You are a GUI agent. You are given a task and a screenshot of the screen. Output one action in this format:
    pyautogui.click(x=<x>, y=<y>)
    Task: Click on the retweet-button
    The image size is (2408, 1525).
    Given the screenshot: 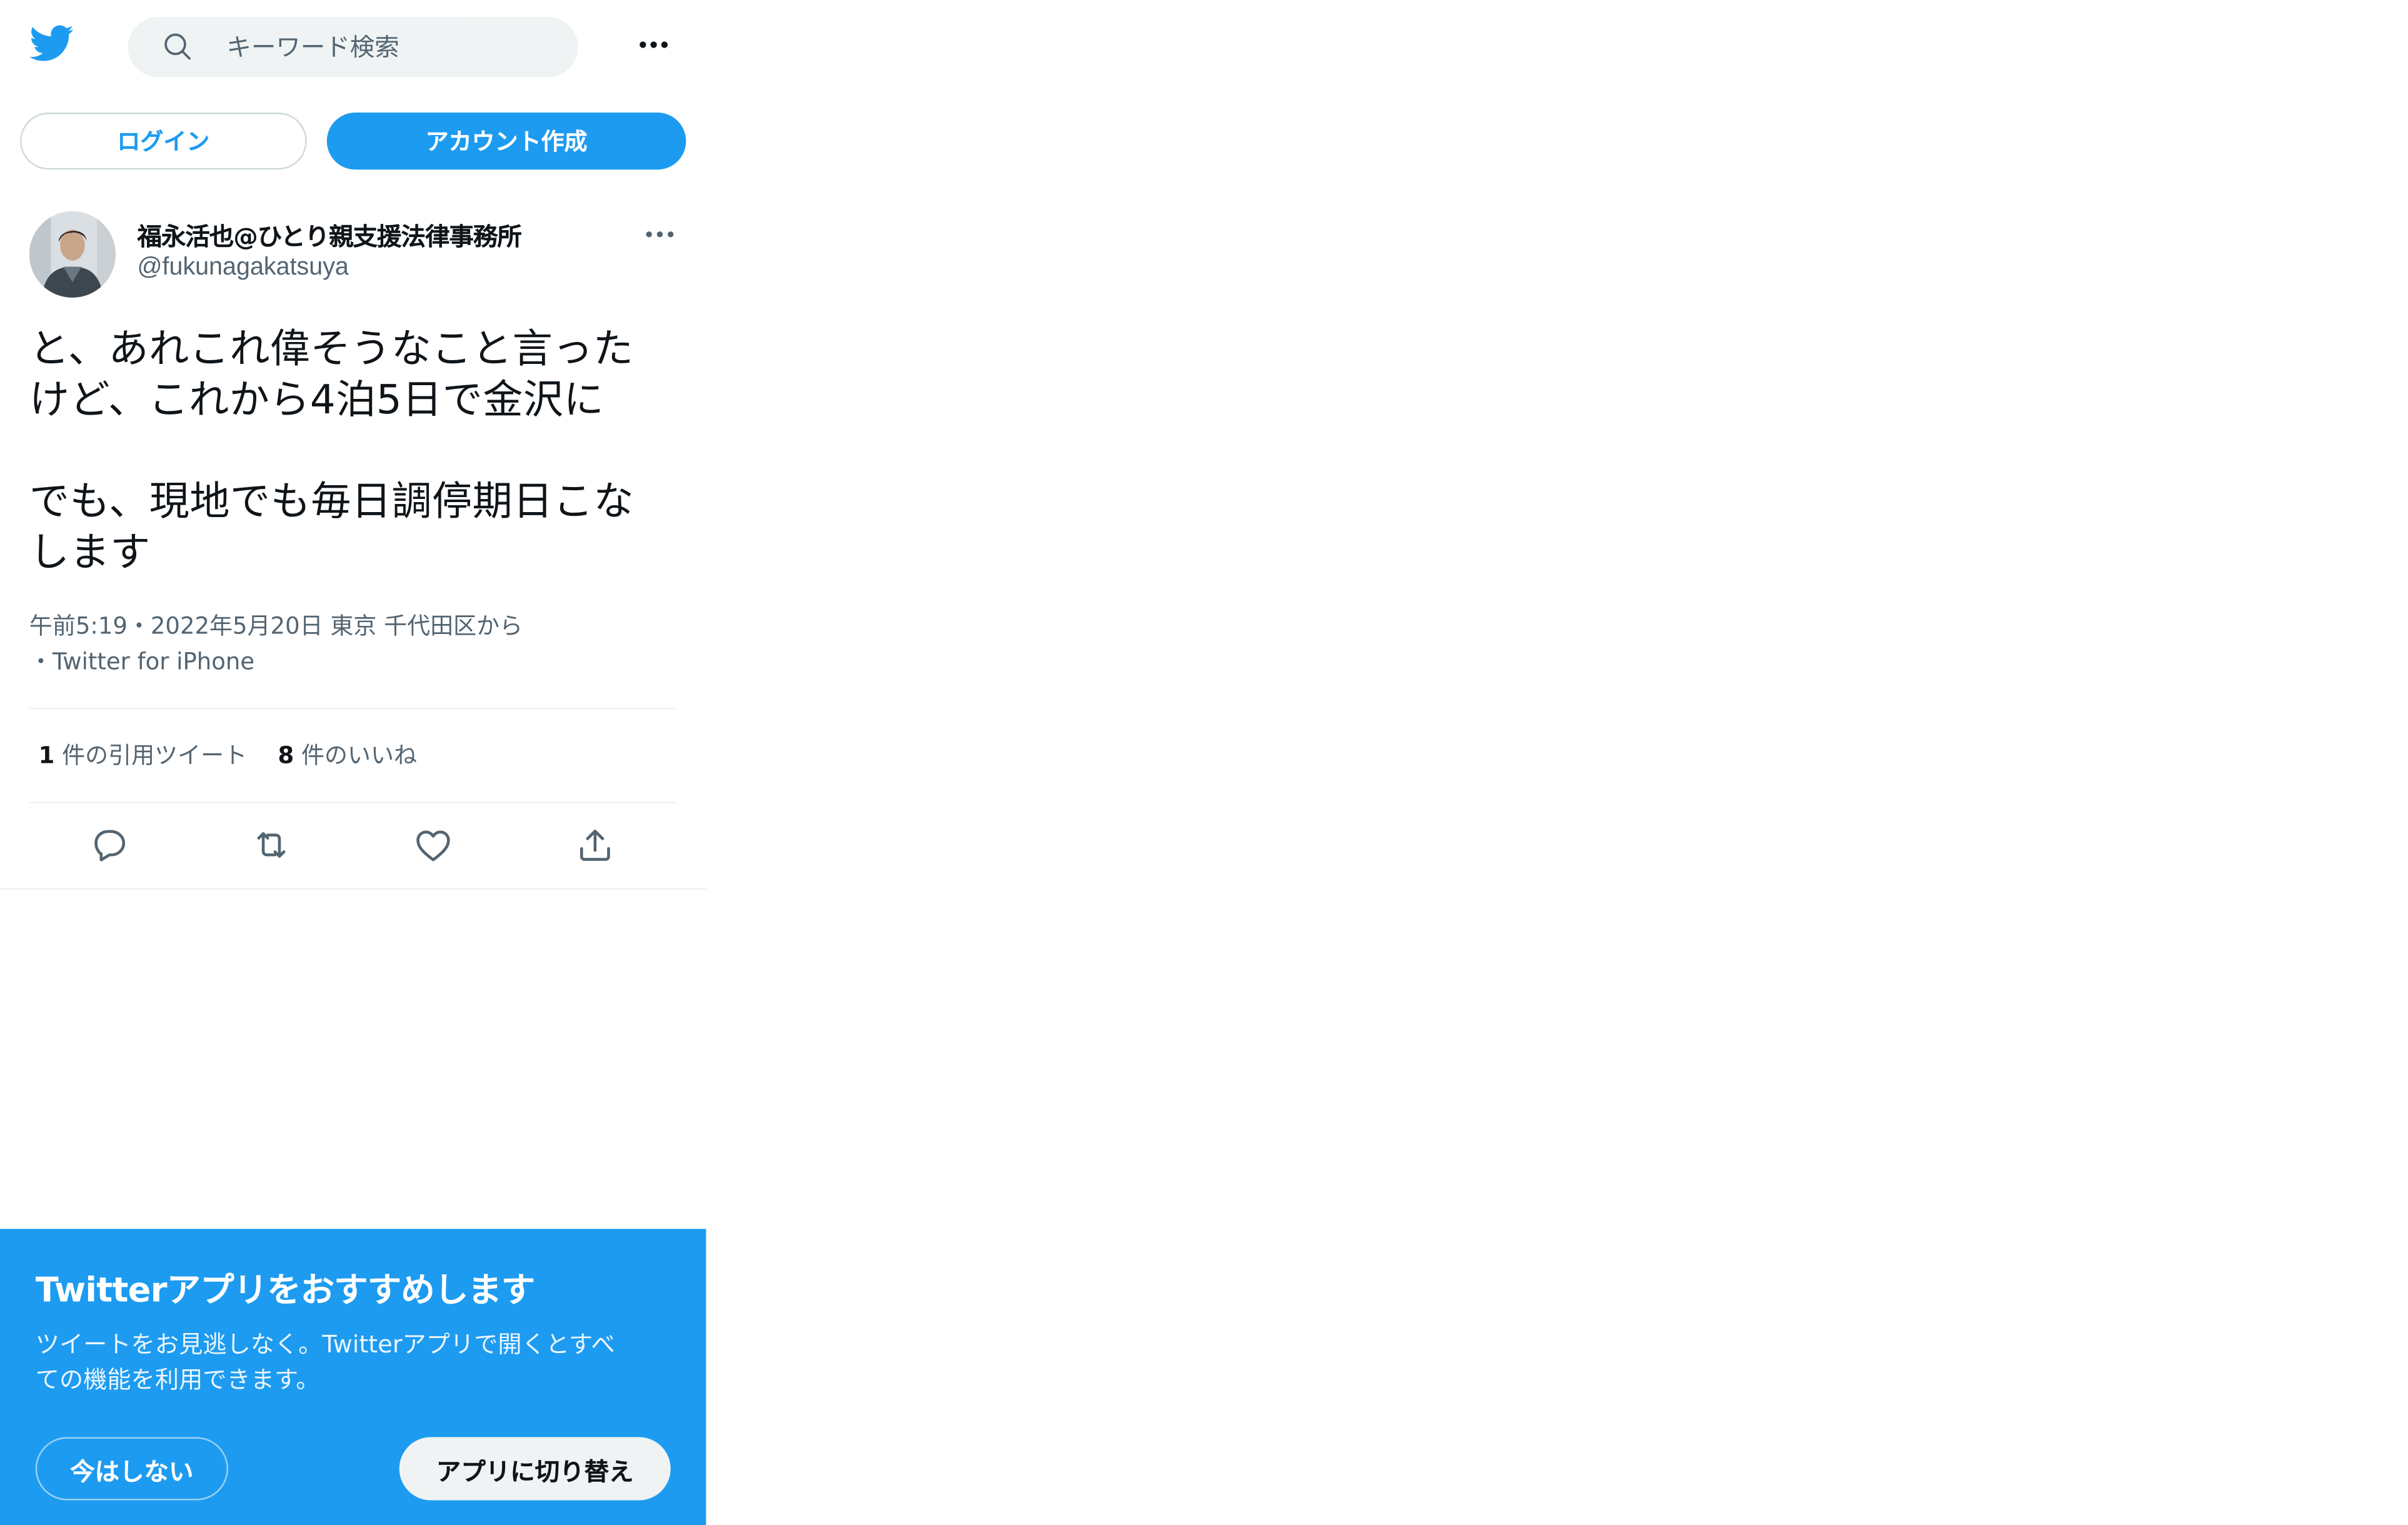 What is the action you would take?
    pyautogui.click(x=271, y=845)
    